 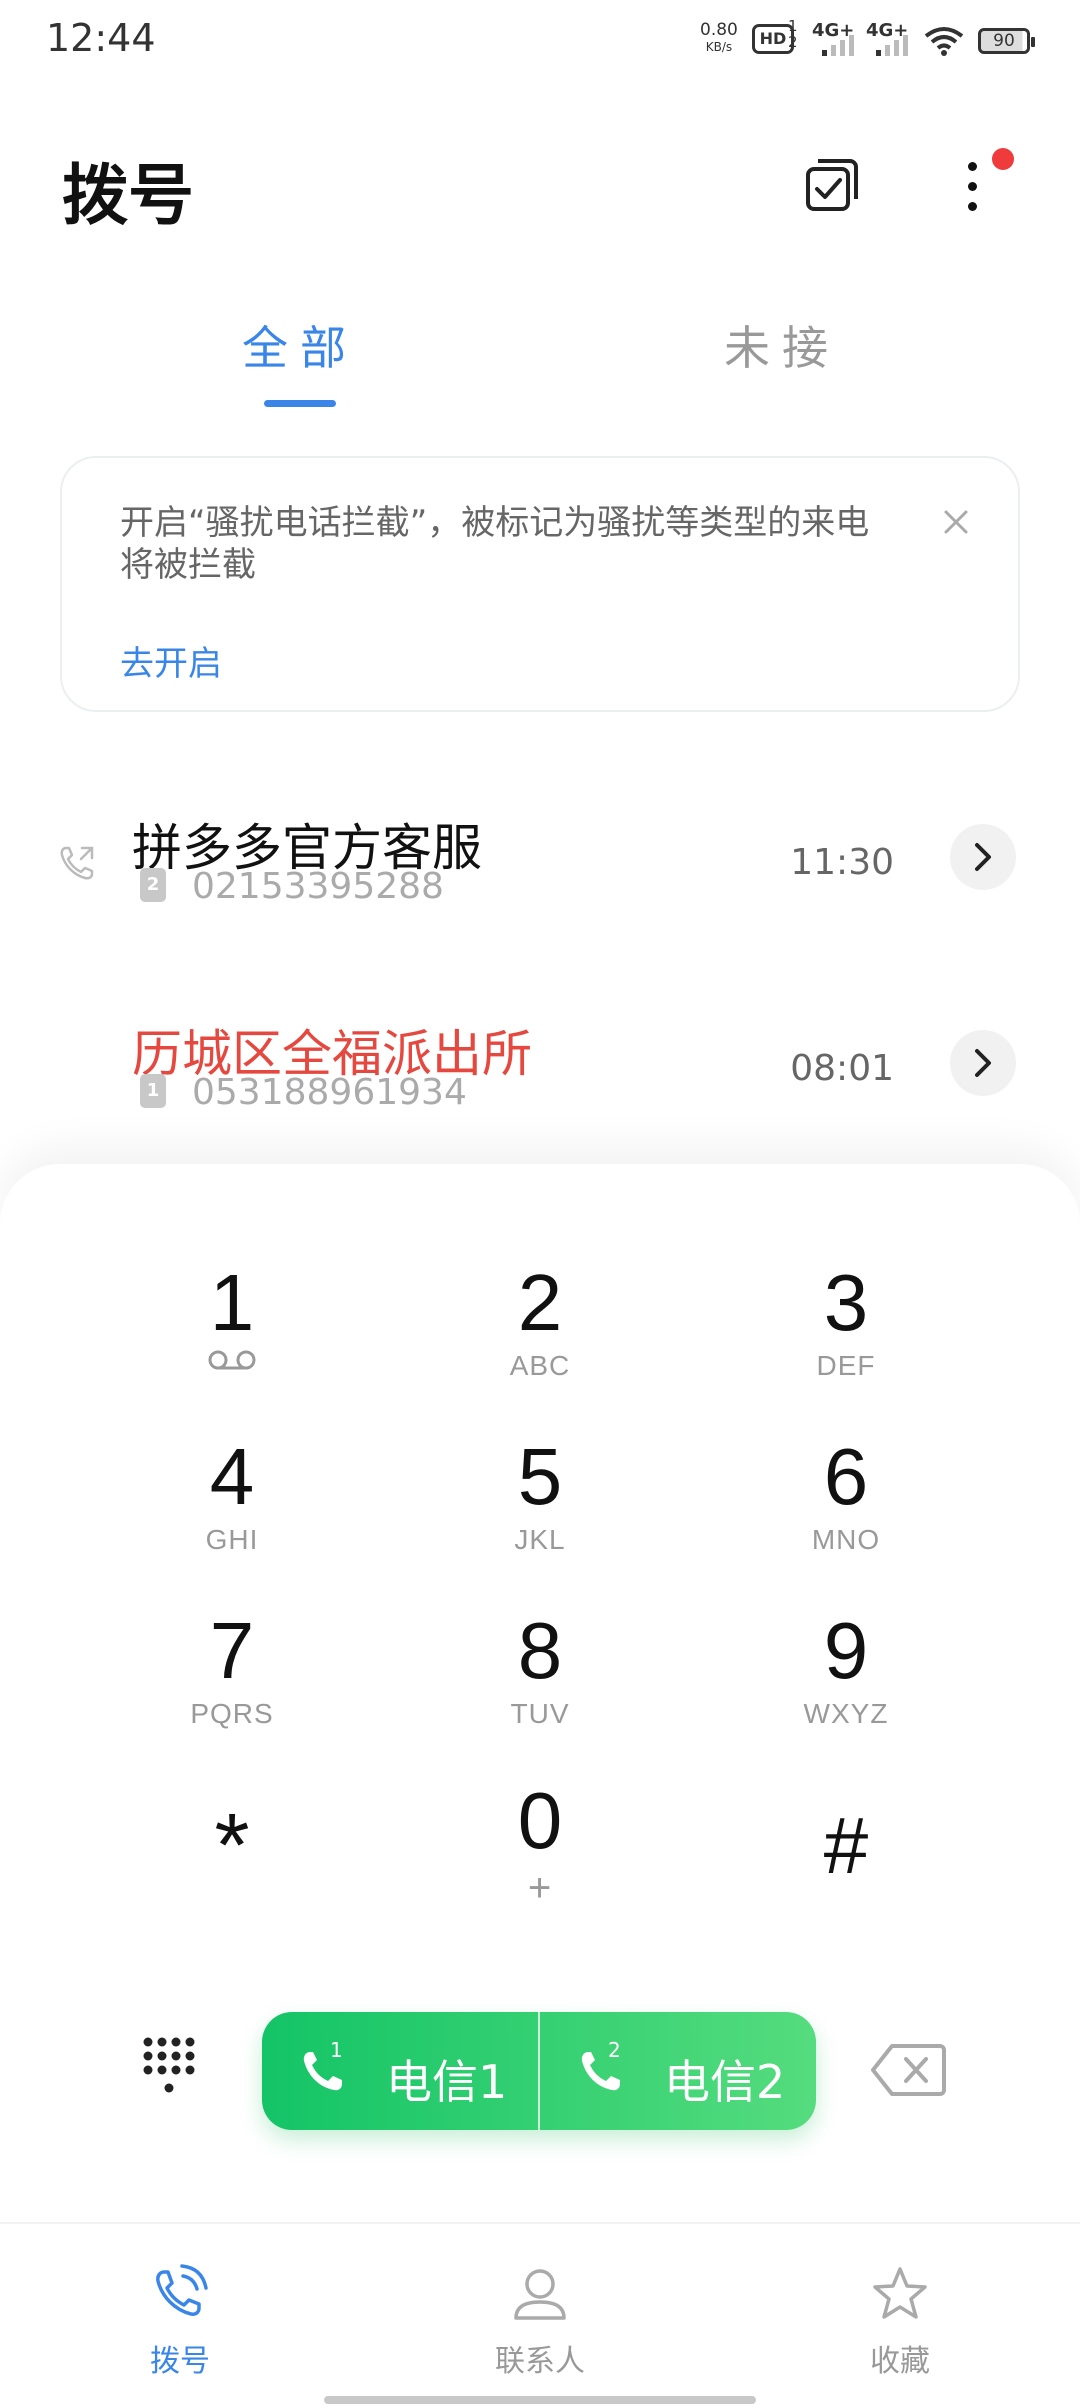 What do you see at coordinates (232, 1360) in the screenshot?
I see `voicemail-icon` at bounding box center [232, 1360].